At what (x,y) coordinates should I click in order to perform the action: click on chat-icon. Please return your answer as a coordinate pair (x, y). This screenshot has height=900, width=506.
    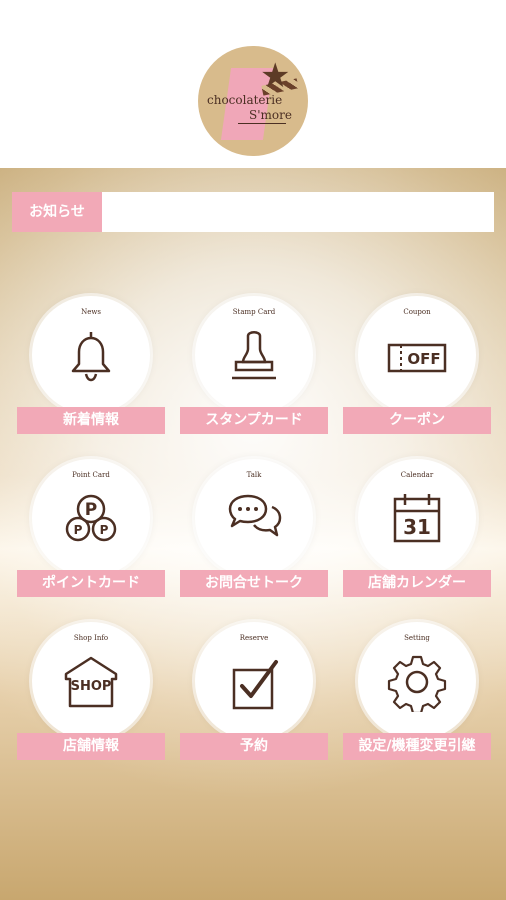
    Looking at the image, I should click on (255, 515).